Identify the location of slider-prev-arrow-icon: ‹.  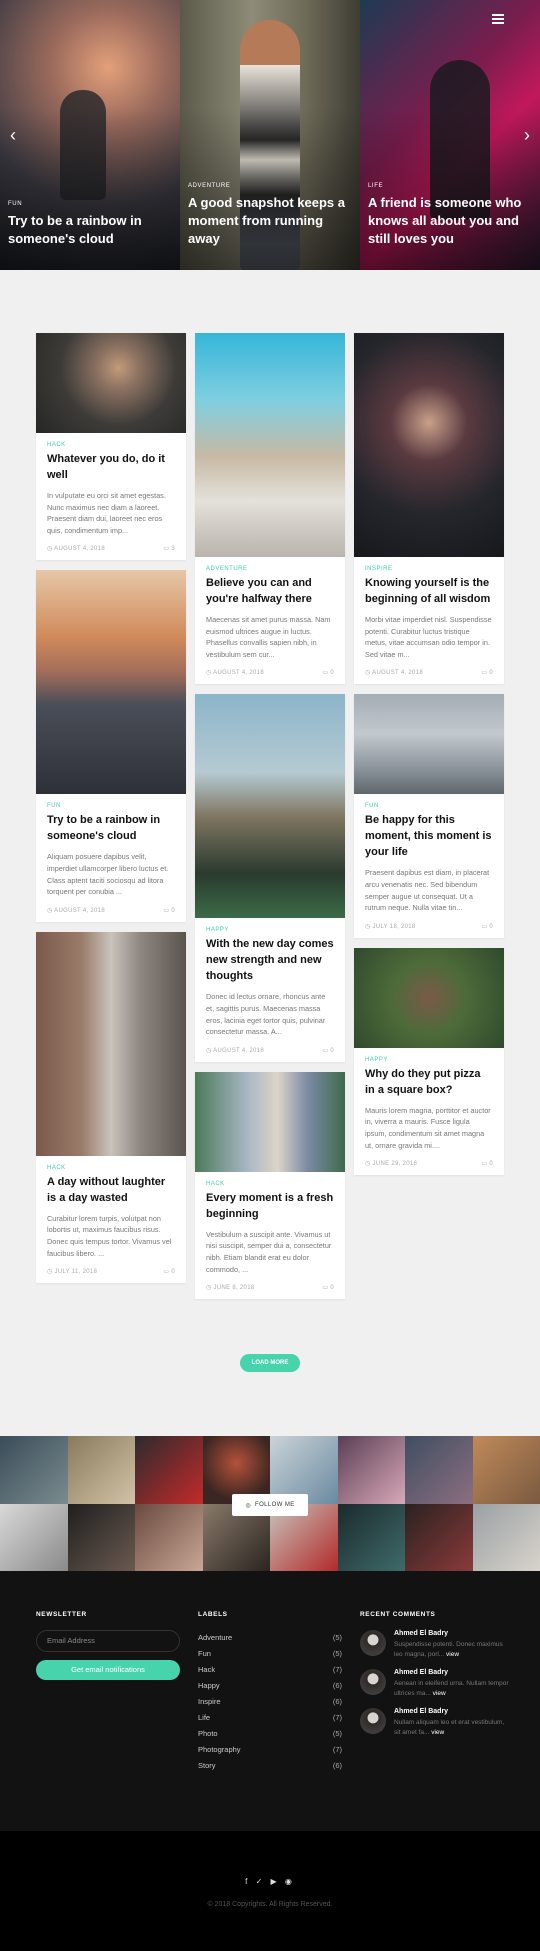
(13, 135).